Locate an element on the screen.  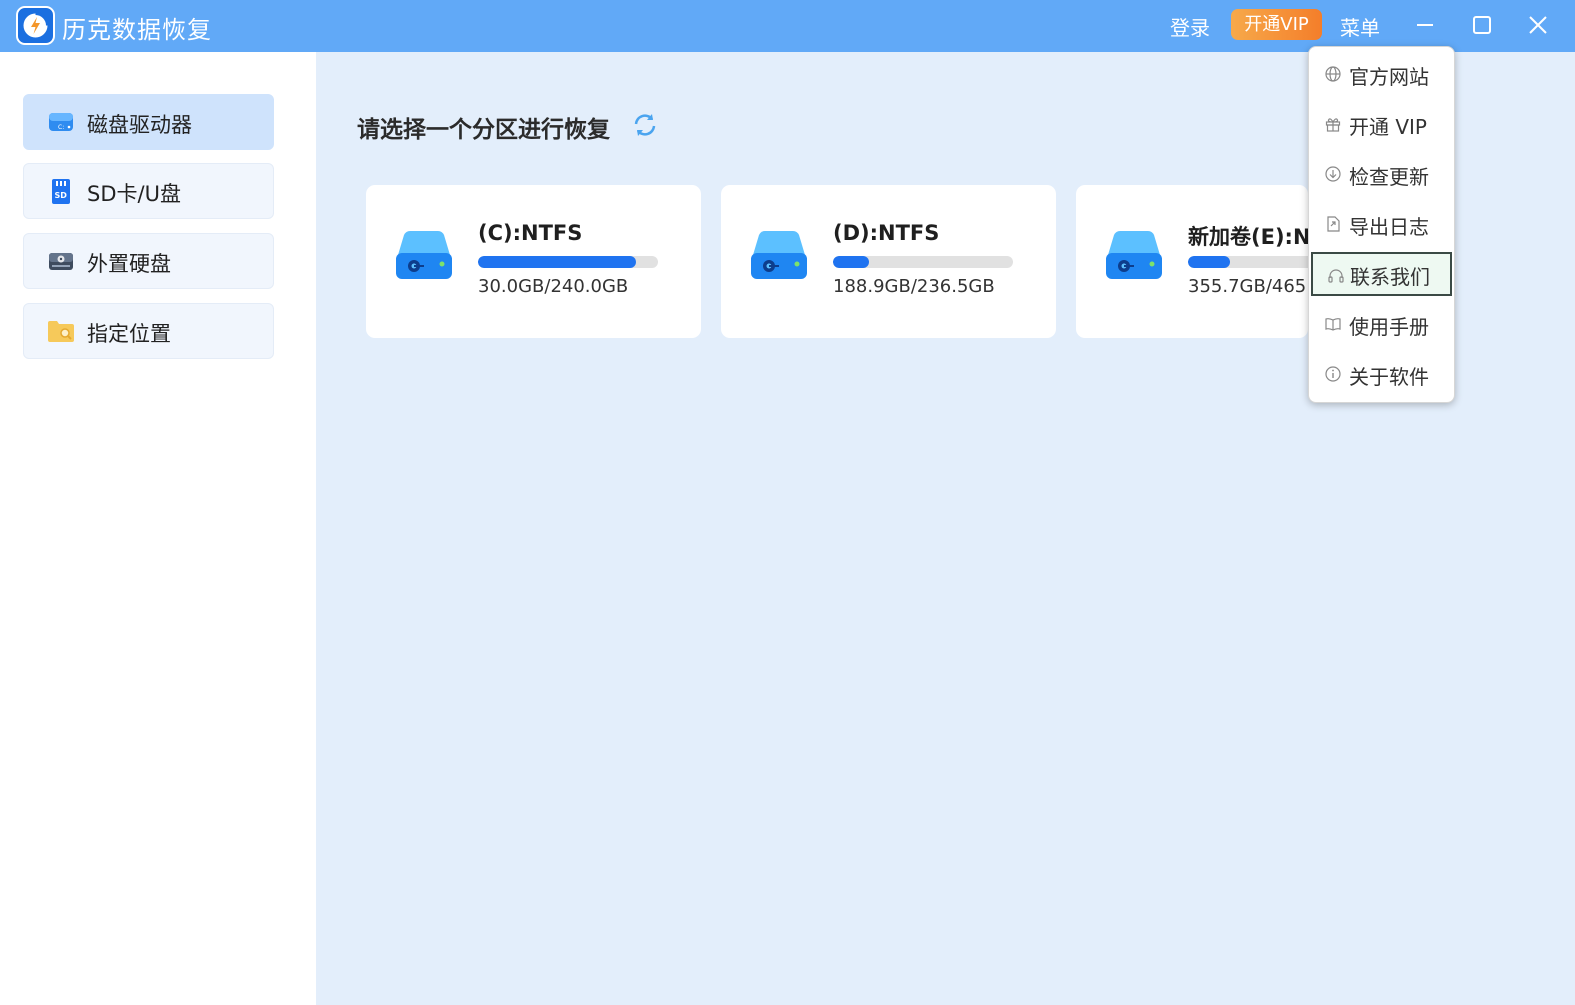
sidebar-item-label: SD卡/U盘 is located at coordinates (134, 194).